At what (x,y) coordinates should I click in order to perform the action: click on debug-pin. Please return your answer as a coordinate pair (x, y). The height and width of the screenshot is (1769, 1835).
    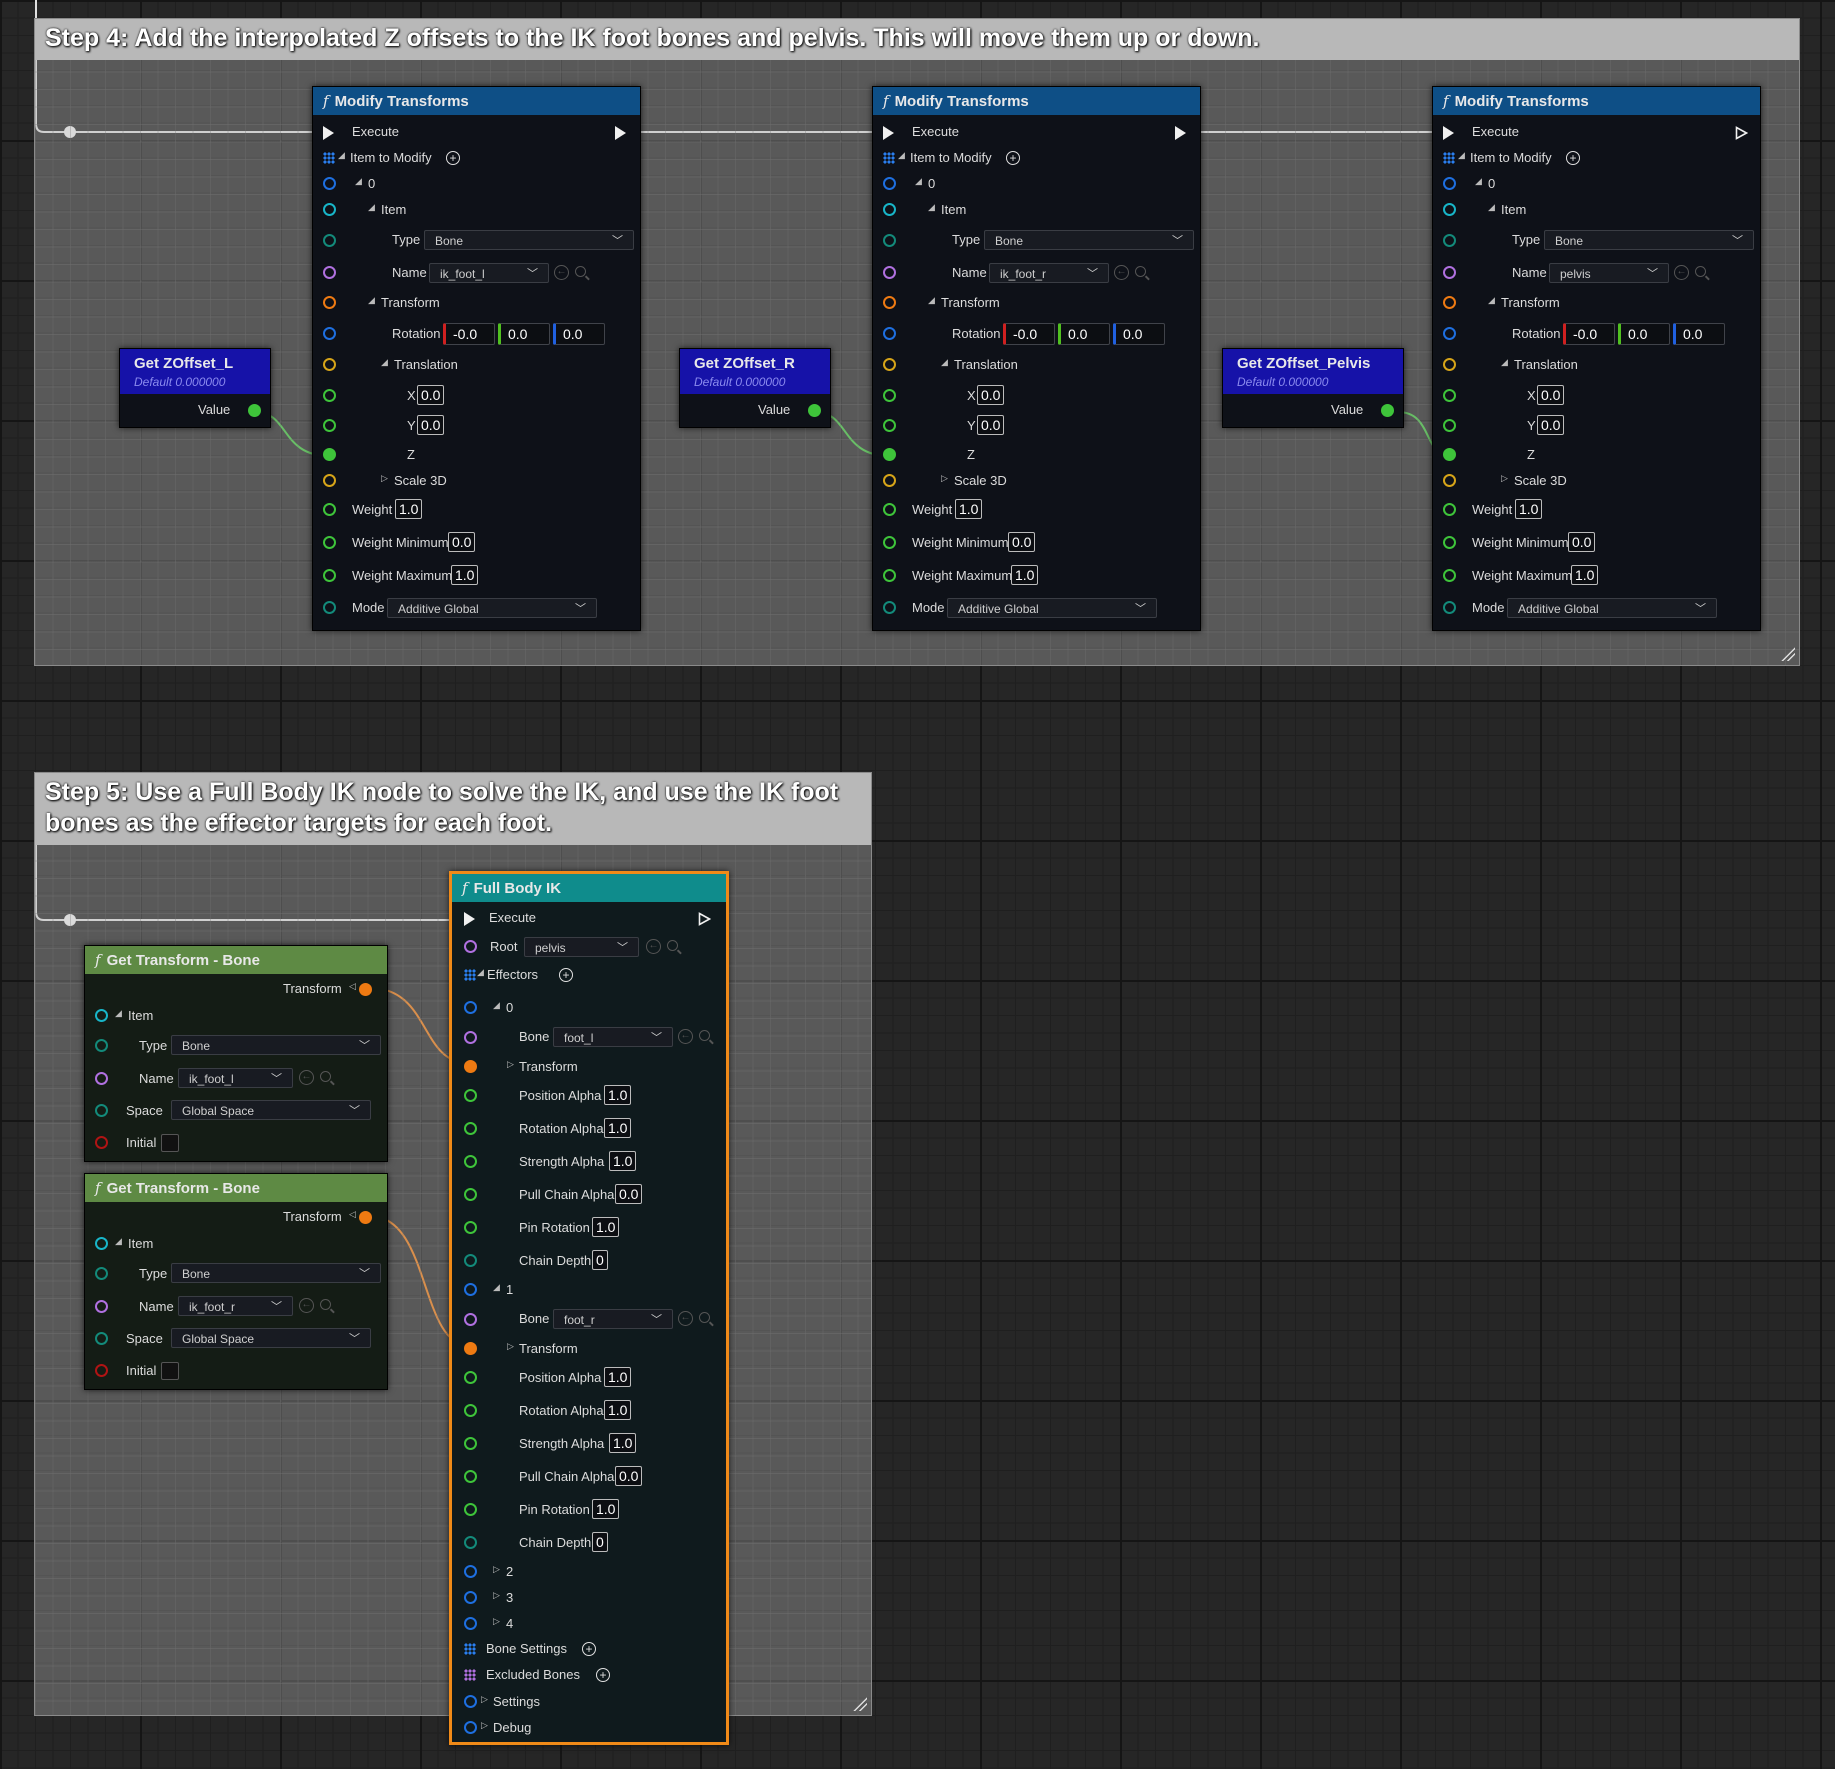
    Looking at the image, I should click on (470, 1727).